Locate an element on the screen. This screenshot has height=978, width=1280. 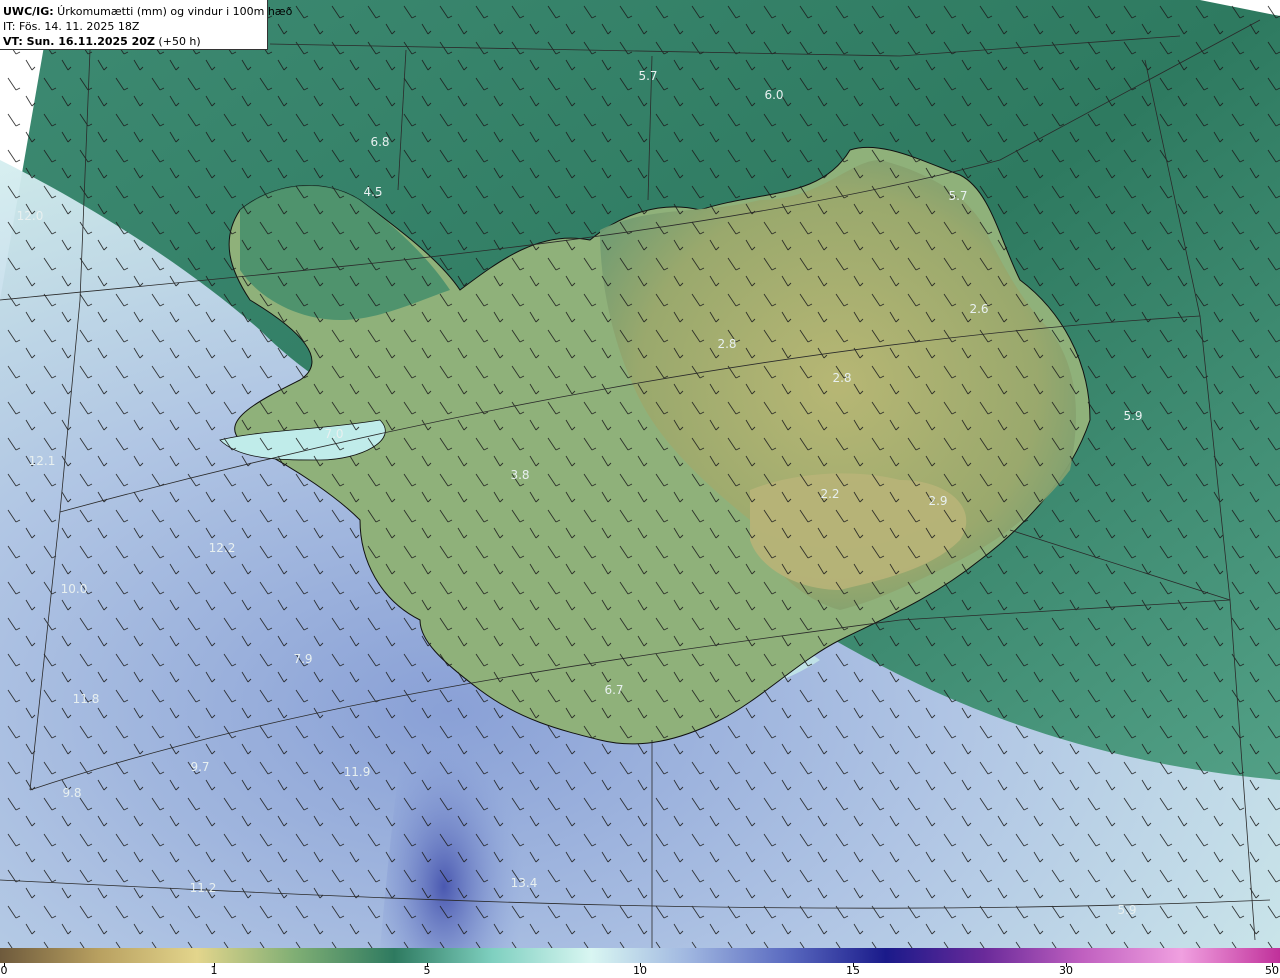
precip-value-label: 3.8 is located at coordinates (519, 475).